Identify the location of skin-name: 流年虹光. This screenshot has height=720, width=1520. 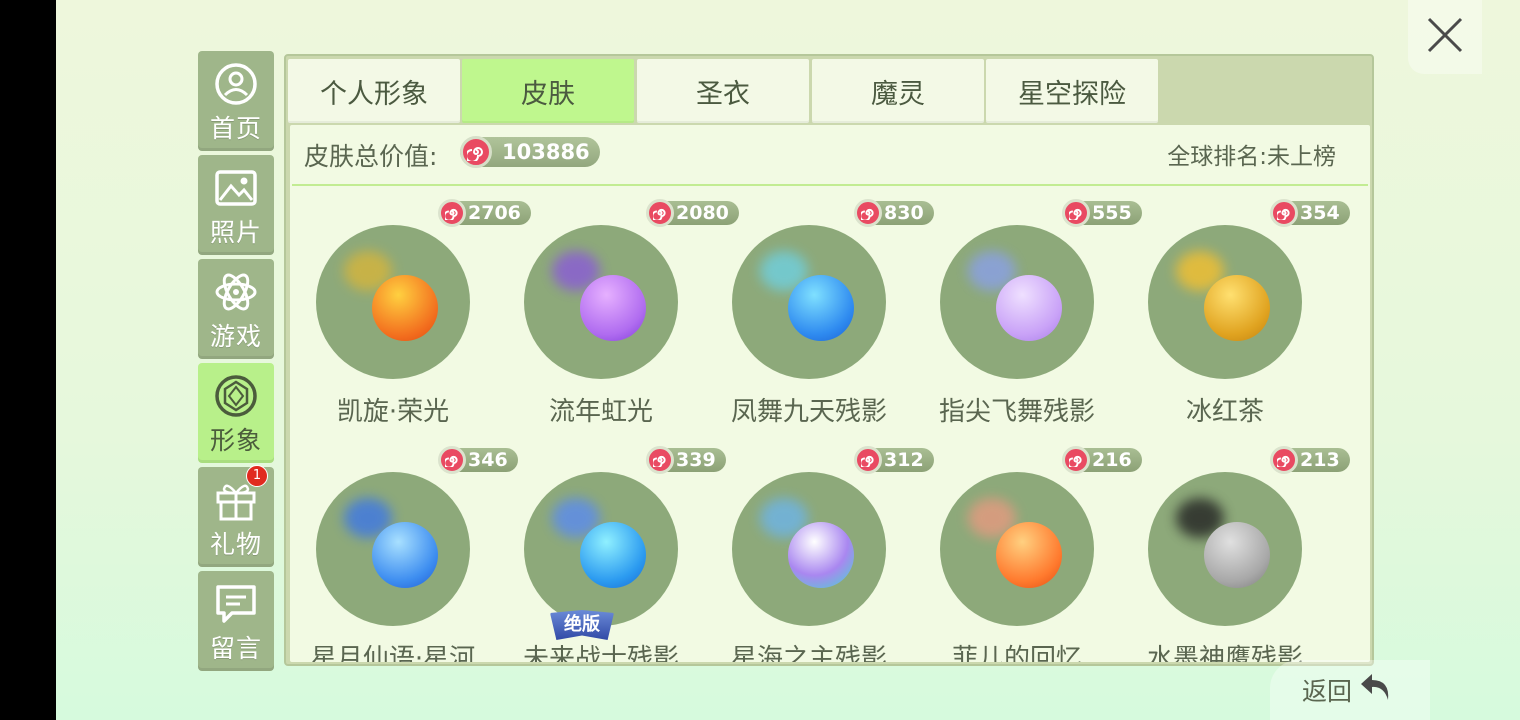
(600, 412).